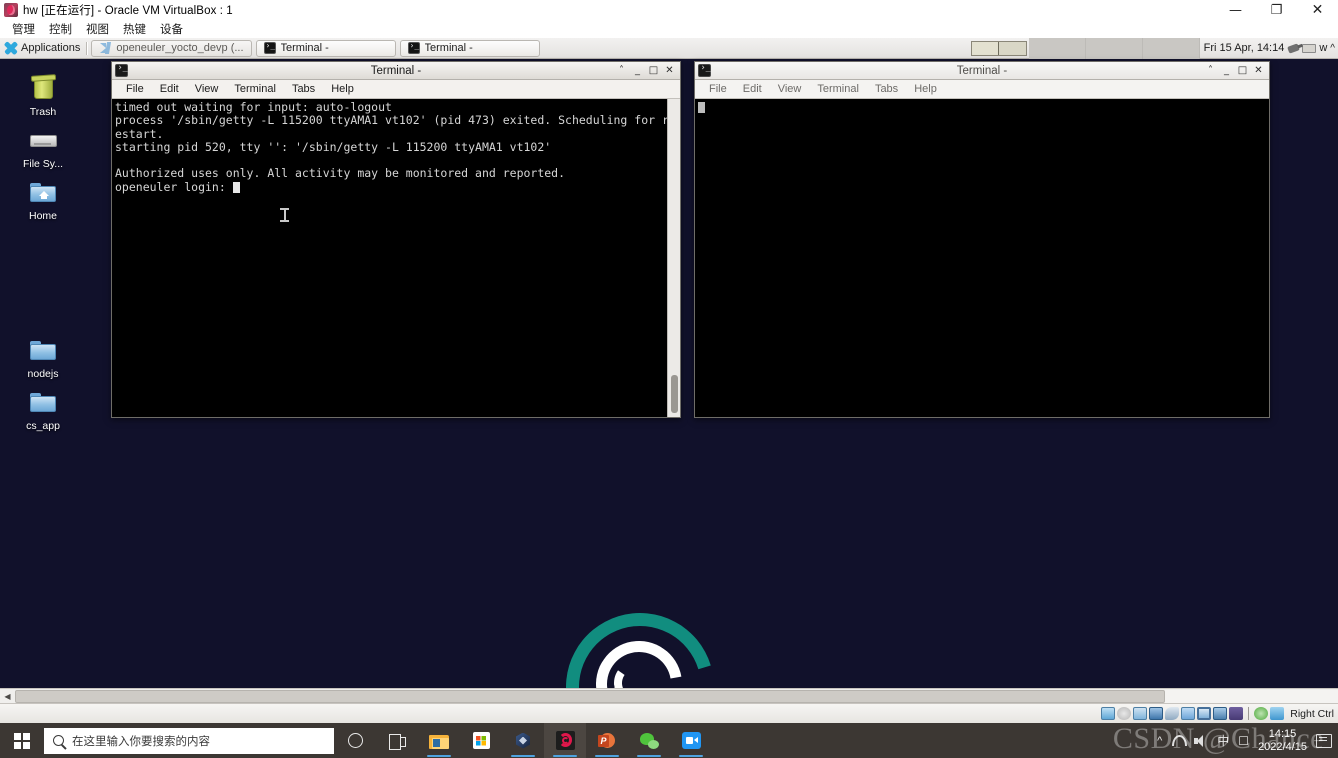 The width and height of the screenshot is (1338, 758). What do you see at coordinates (174, 186) in the screenshot?
I see `terminal-prompt: openeuler login:` at bounding box center [174, 186].